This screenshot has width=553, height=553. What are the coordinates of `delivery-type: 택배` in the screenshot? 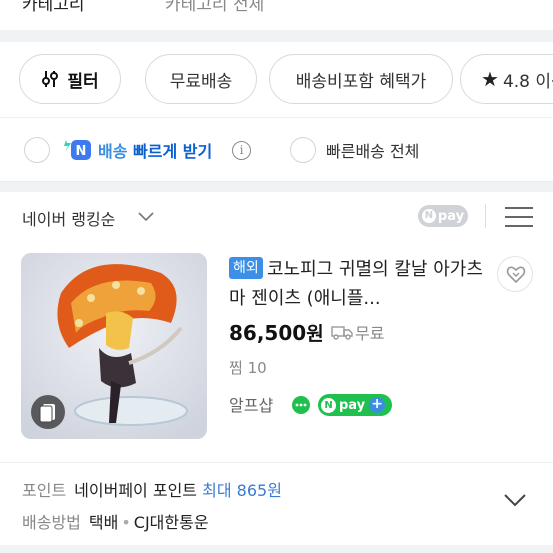 It's located at (103, 522).